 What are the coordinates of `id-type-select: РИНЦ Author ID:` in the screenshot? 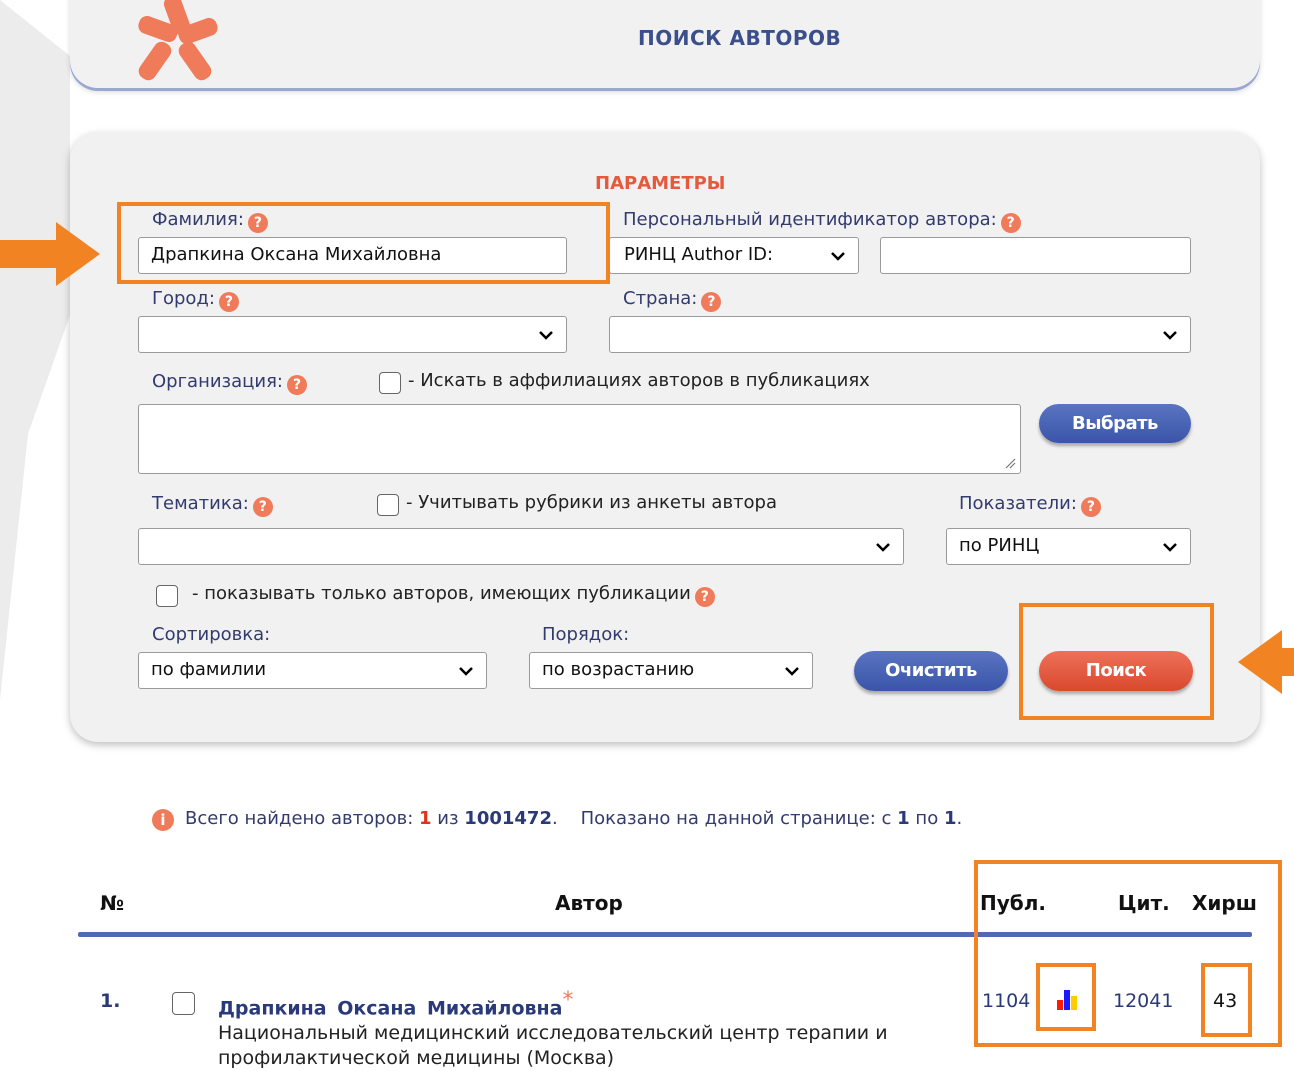 It's located at (734, 255).